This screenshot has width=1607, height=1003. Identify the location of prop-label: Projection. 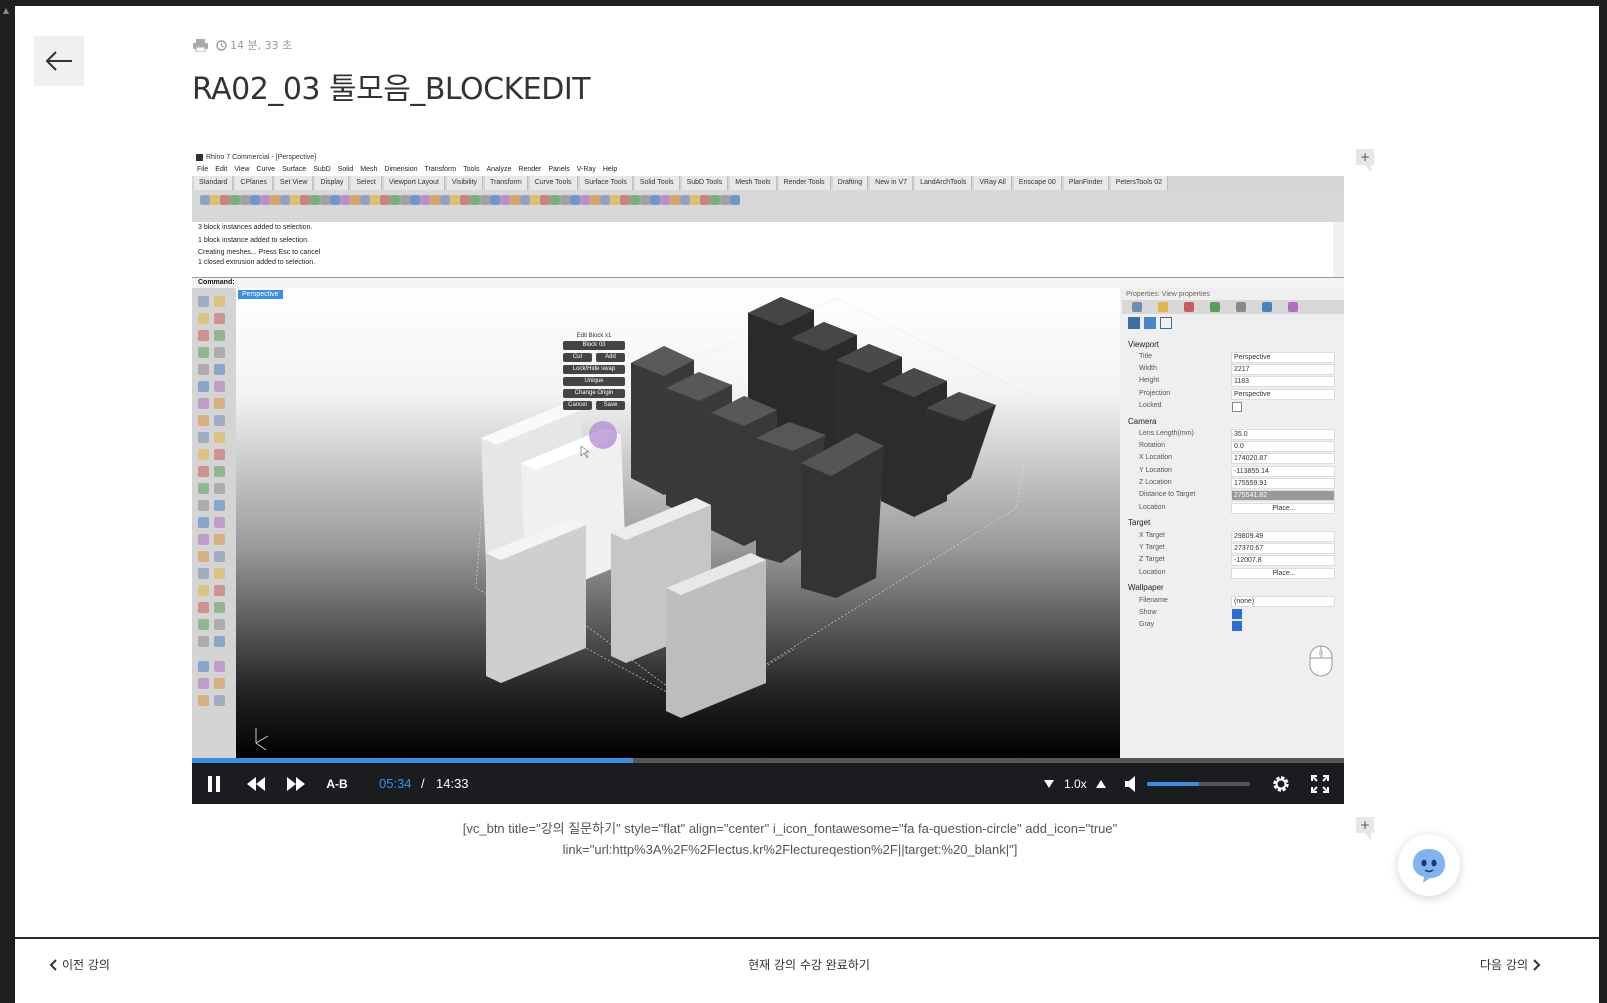
(1155, 393).